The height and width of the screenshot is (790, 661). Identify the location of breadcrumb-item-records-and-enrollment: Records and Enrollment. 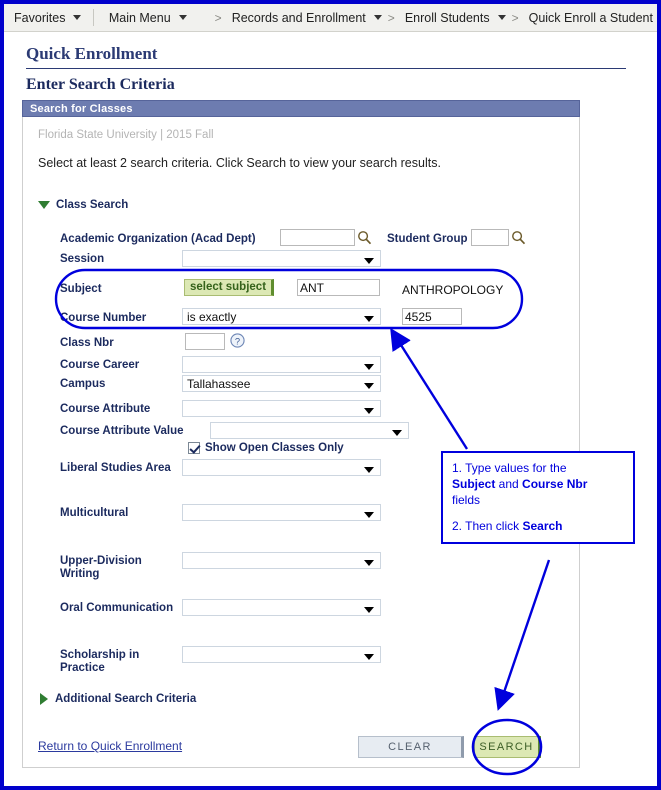
(305, 18).